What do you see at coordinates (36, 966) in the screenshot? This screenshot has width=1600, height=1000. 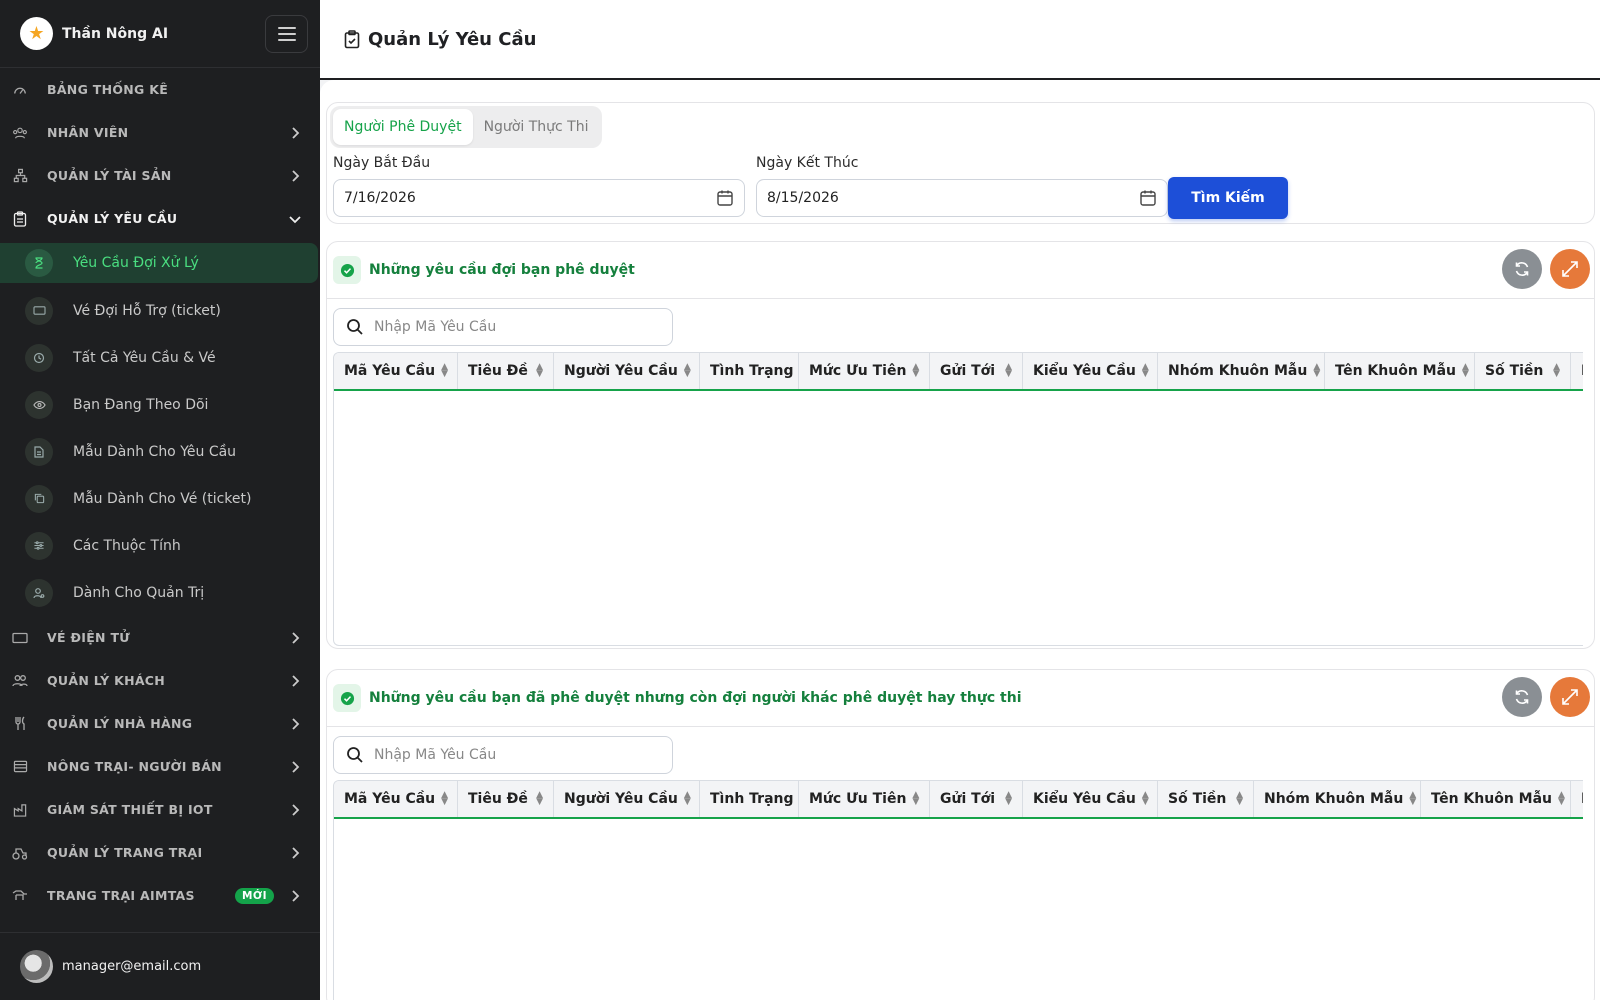 I see `avatar` at bounding box center [36, 966].